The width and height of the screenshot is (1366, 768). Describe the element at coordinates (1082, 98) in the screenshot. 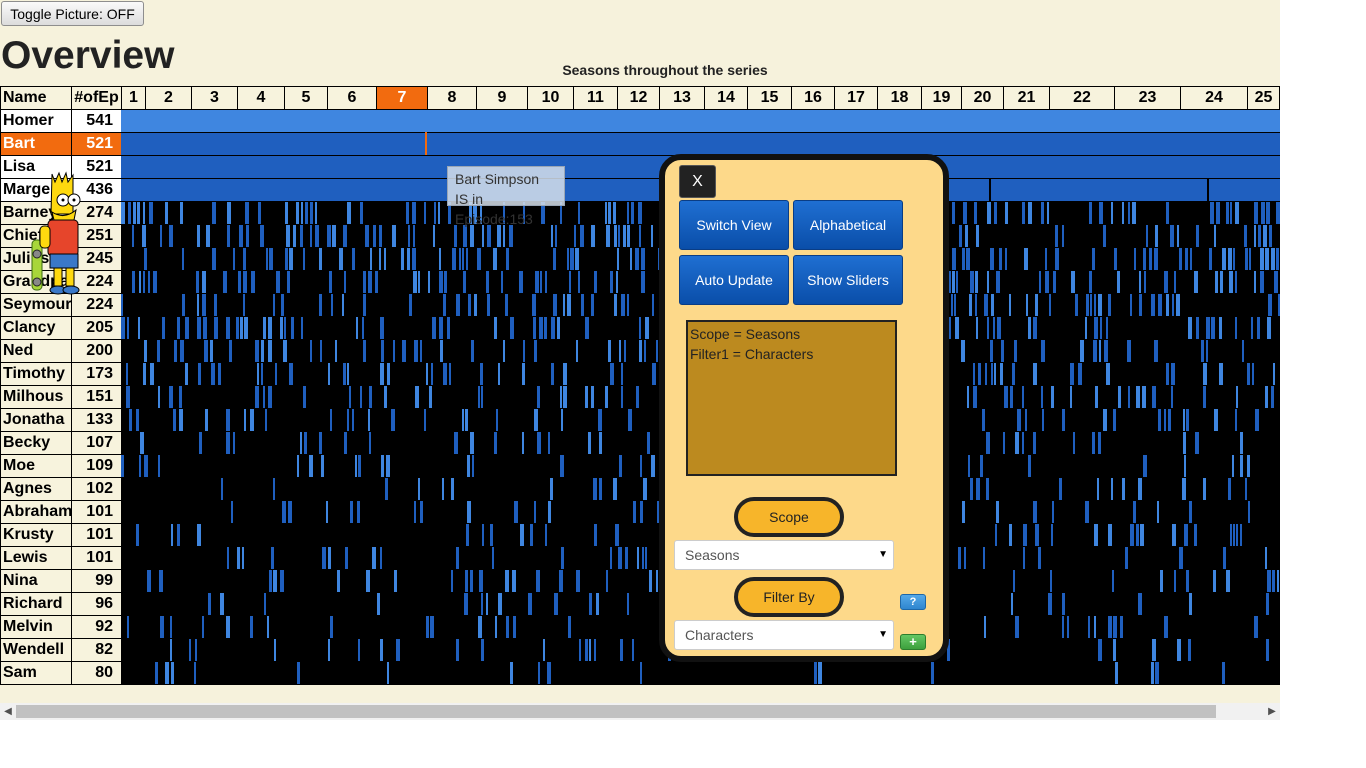

I see `season-header-22: 22` at that location.